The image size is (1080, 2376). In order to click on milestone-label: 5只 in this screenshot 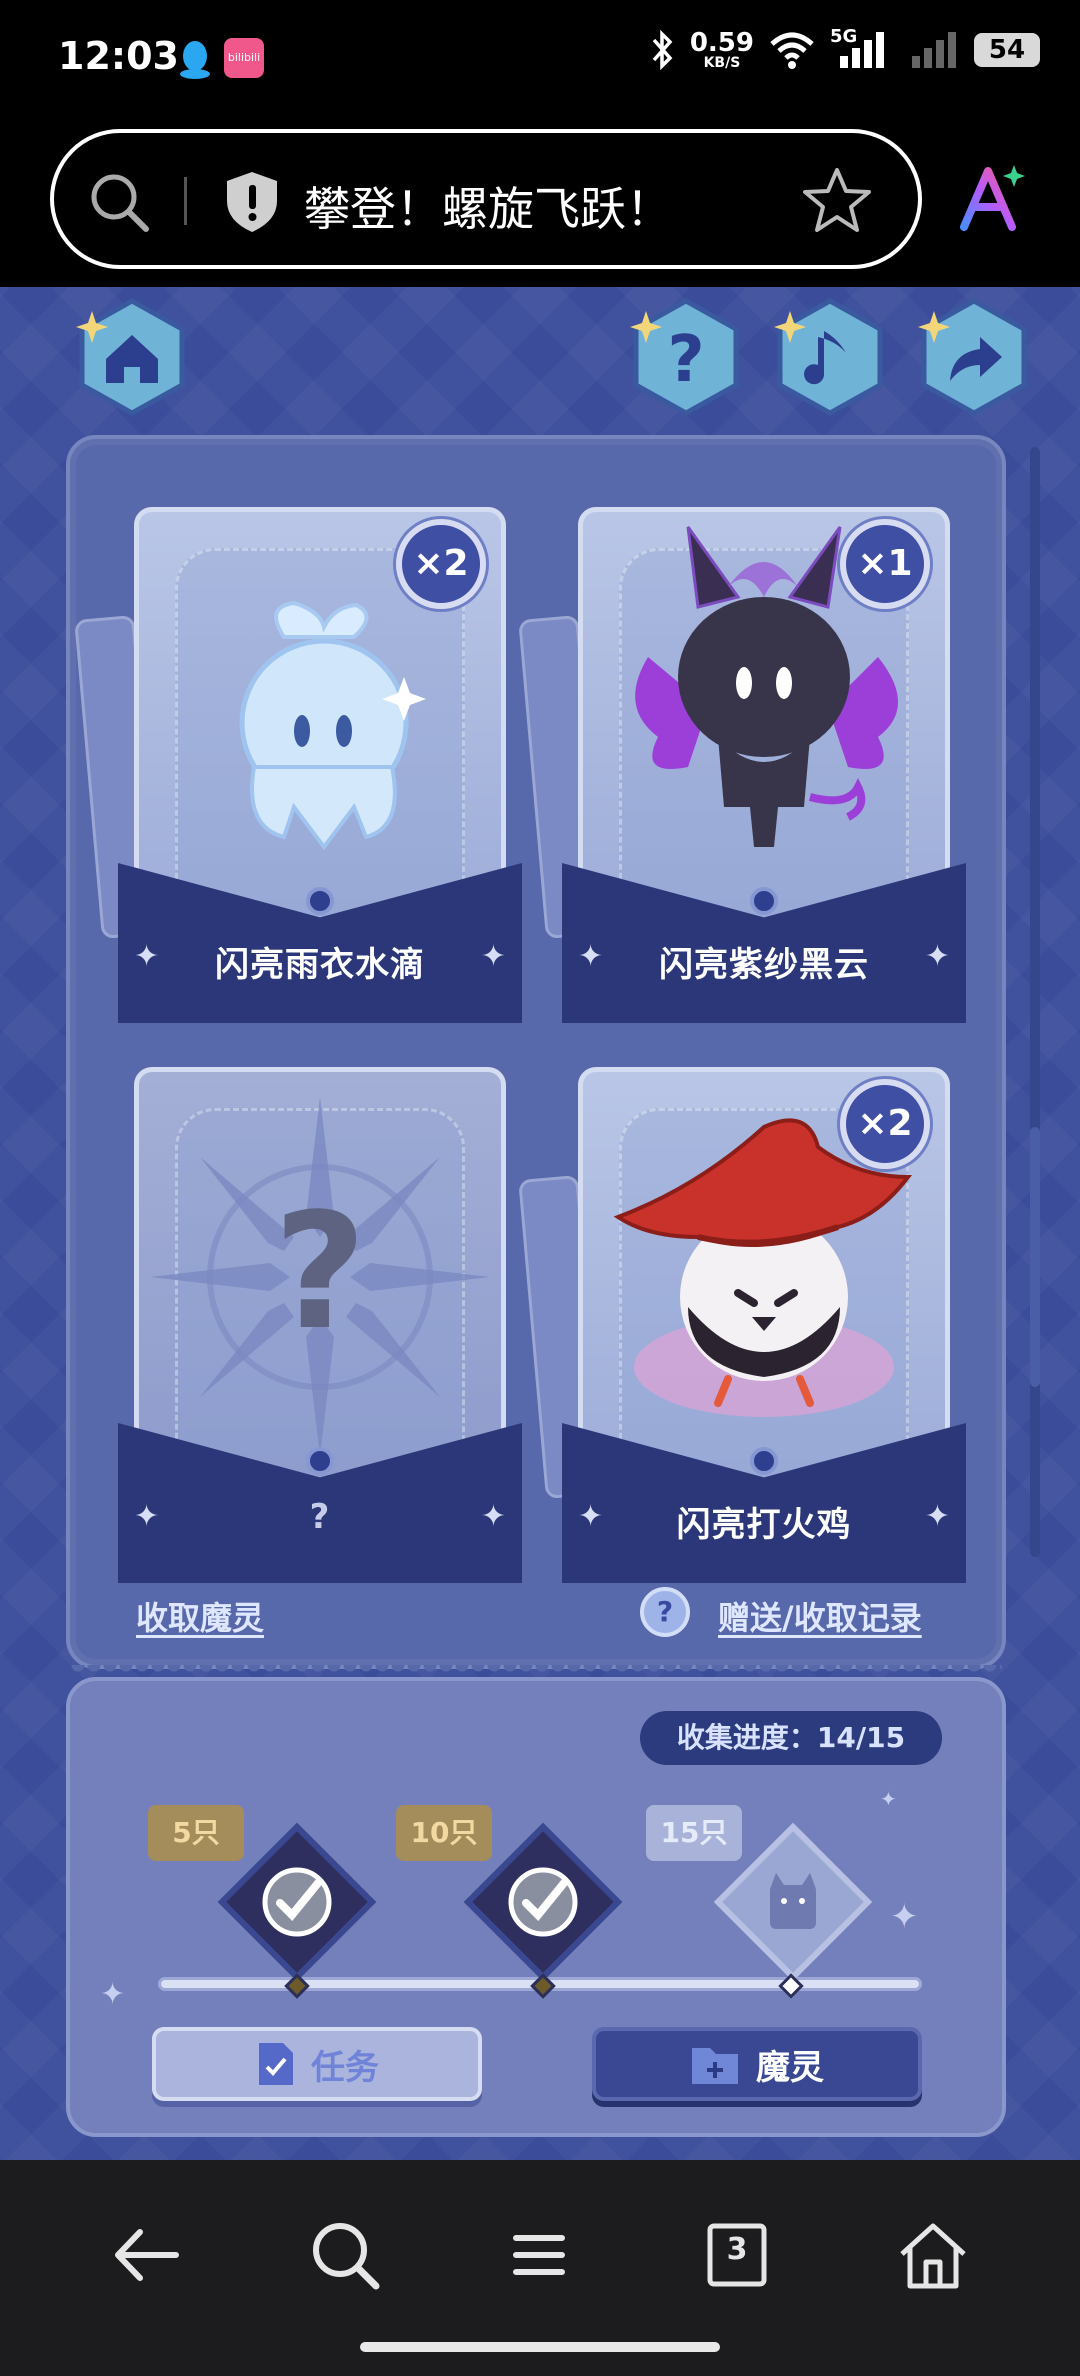, I will do `click(196, 1833)`.